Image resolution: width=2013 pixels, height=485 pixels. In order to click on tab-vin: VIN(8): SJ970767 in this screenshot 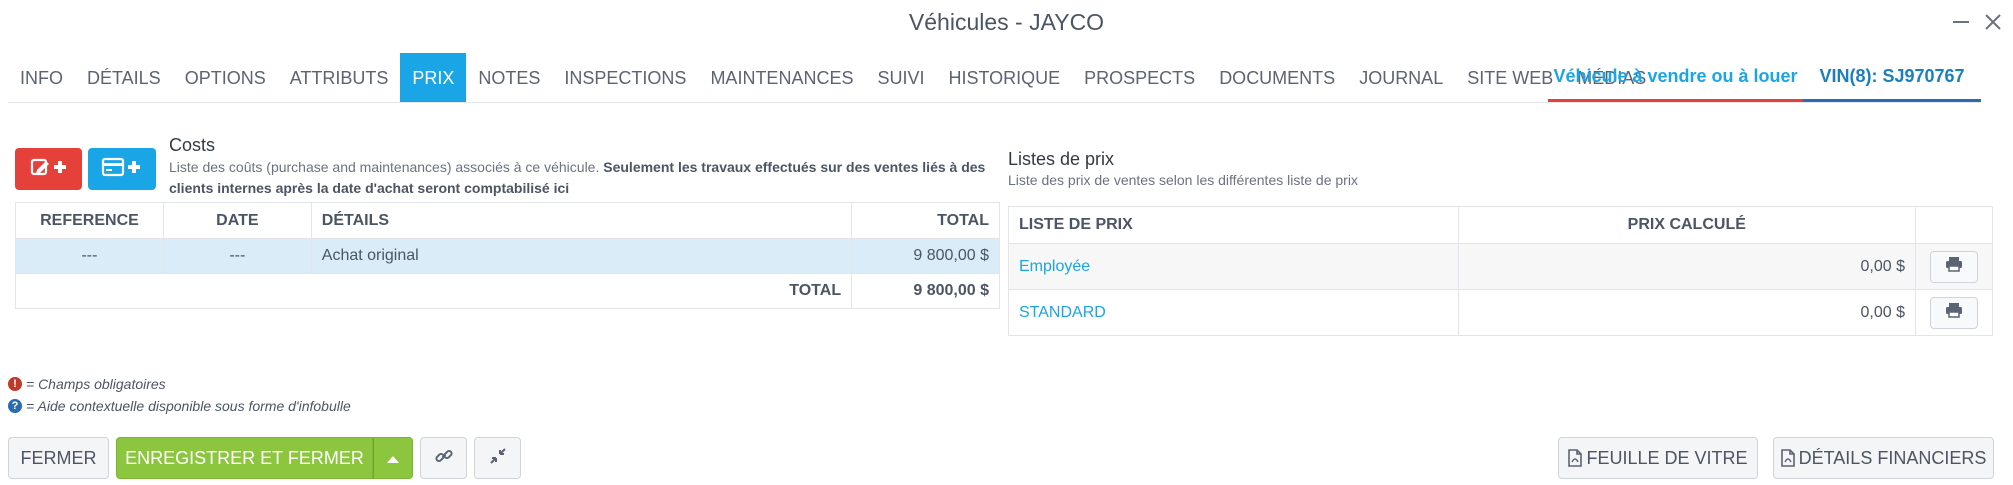, I will do `click(1892, 78)`.